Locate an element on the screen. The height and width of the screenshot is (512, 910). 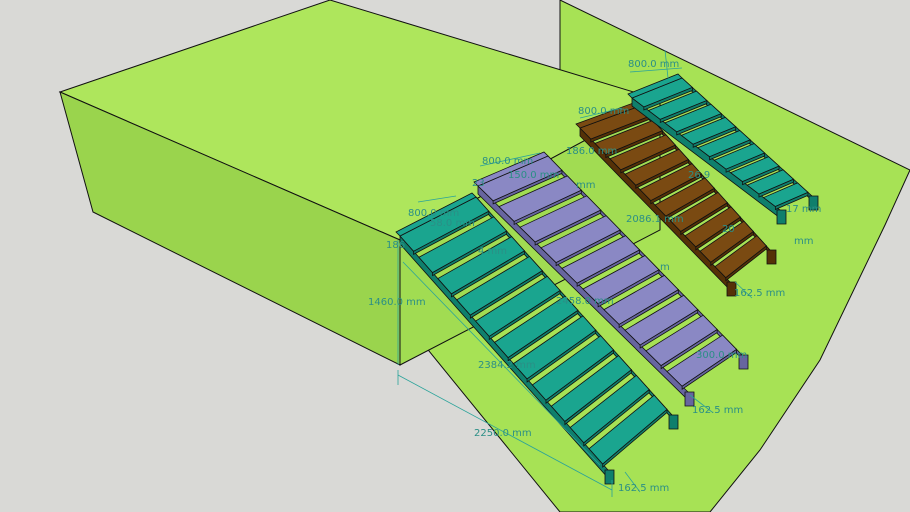
dim-purple-foot: 162.5 mm is located at coordinates (717, 410).